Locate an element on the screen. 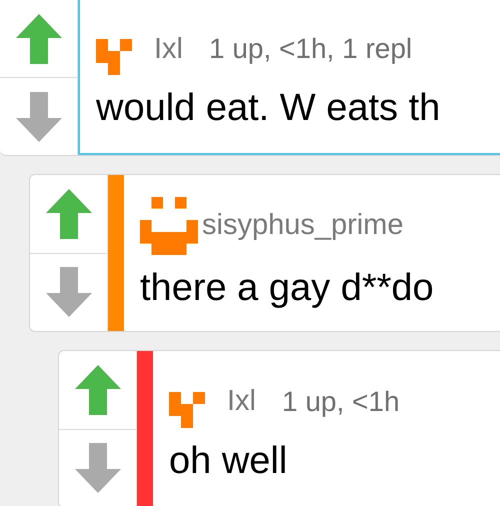  comment-text: oh well is located at coordinates (228, 461).